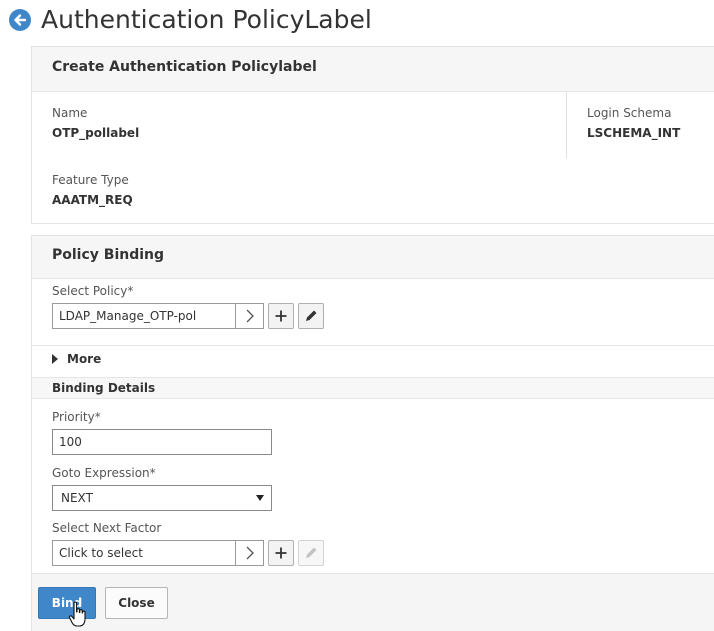 The image size is (714, 631). I want to click on name-value: OTP_pollabel, so click(96, 133).